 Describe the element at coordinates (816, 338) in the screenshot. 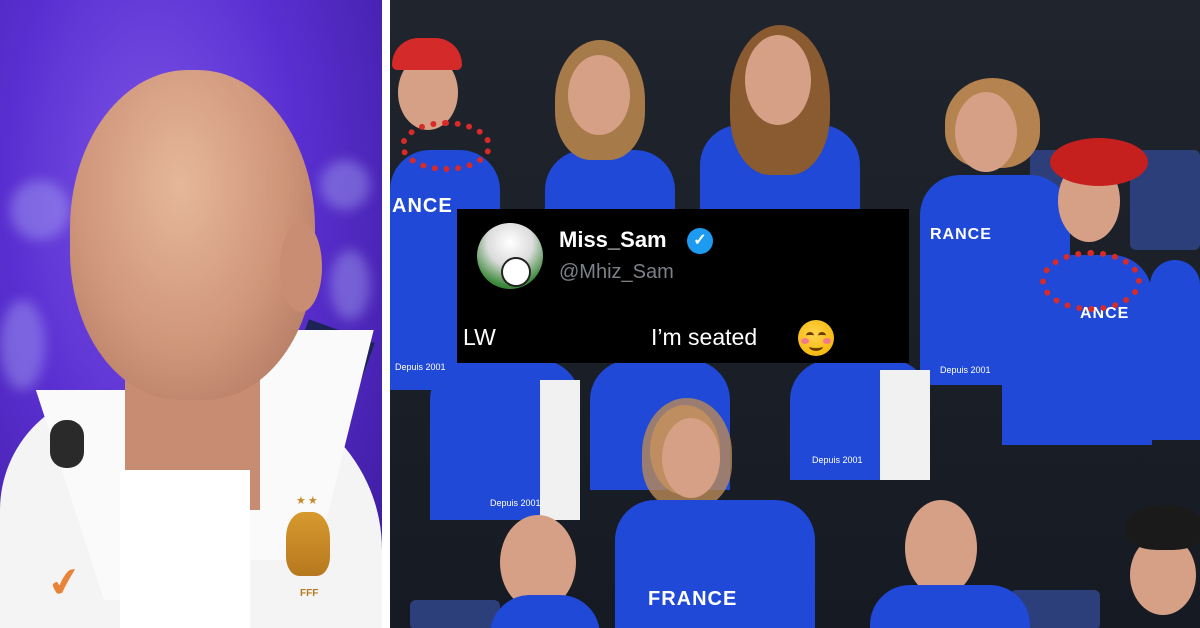

I see `smiling-face-with-blush-emoji-icon` at that location.